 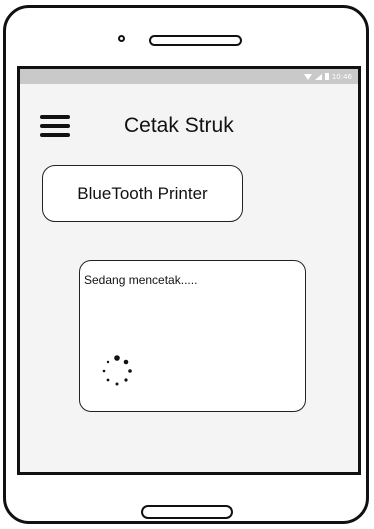 What do you see at coordinates (187, 512) in the screenshot?
I see `home-button` at bounding box center [187, 512].